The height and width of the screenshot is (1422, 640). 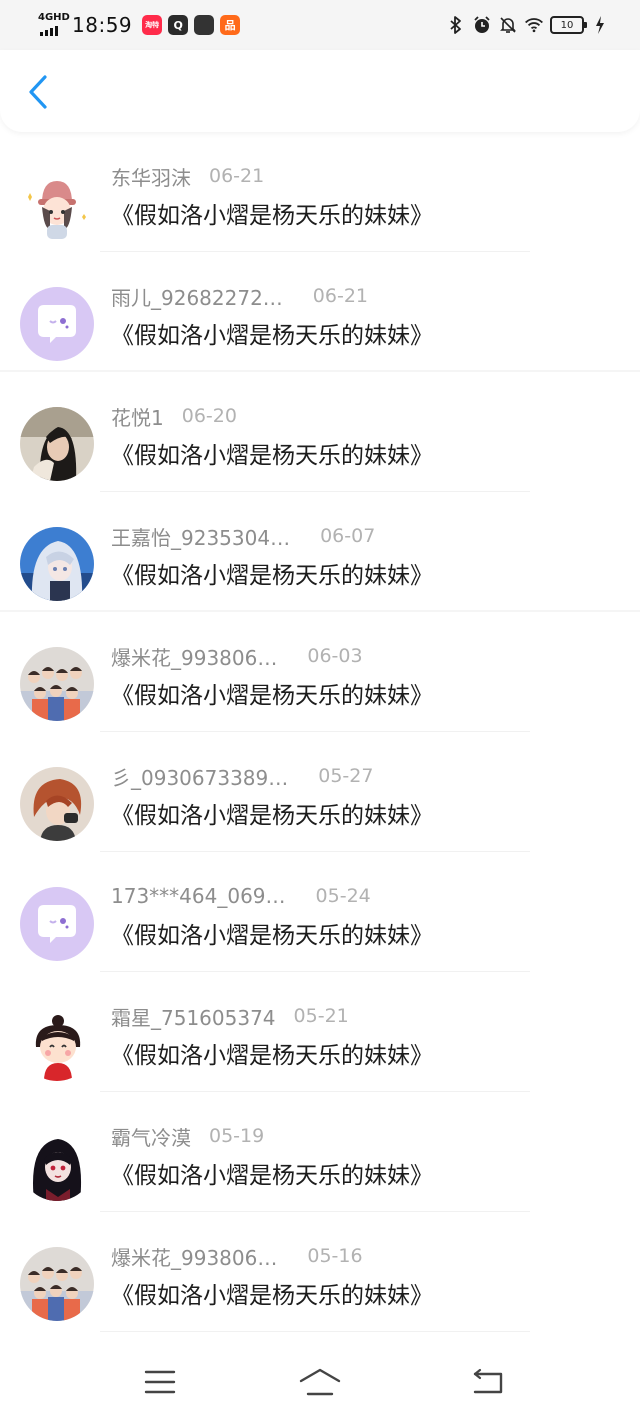 I want to click on comment-date: 05-27, so click(x=346, y=776).